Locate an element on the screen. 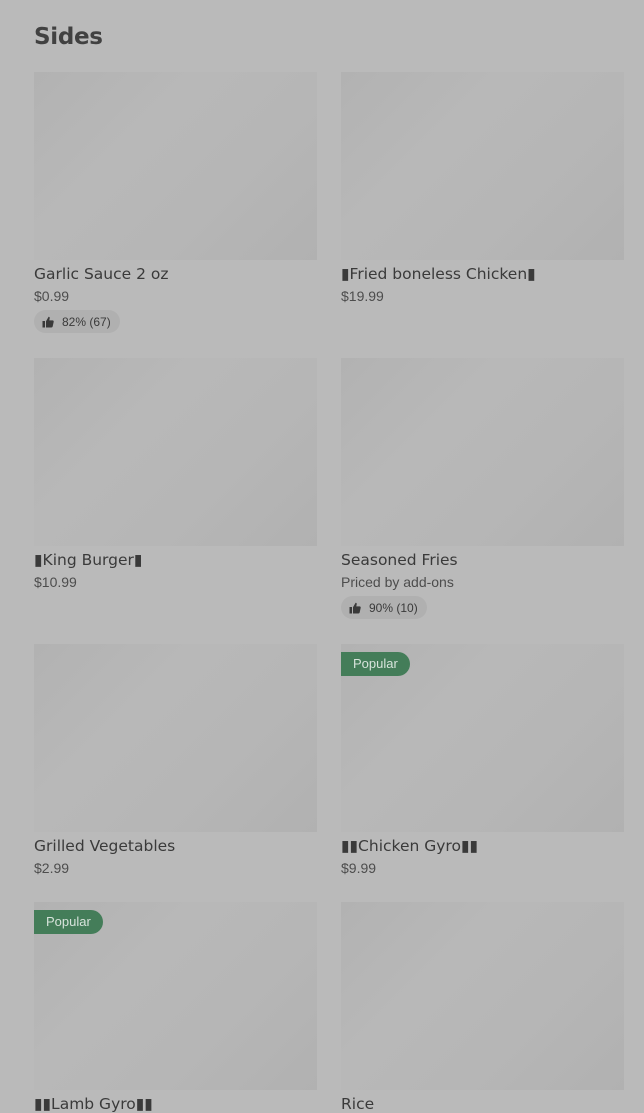 The height and width of the screenshot is (1113, 644). menu-item-price: $0.99 is located at coordinates (52, 296).